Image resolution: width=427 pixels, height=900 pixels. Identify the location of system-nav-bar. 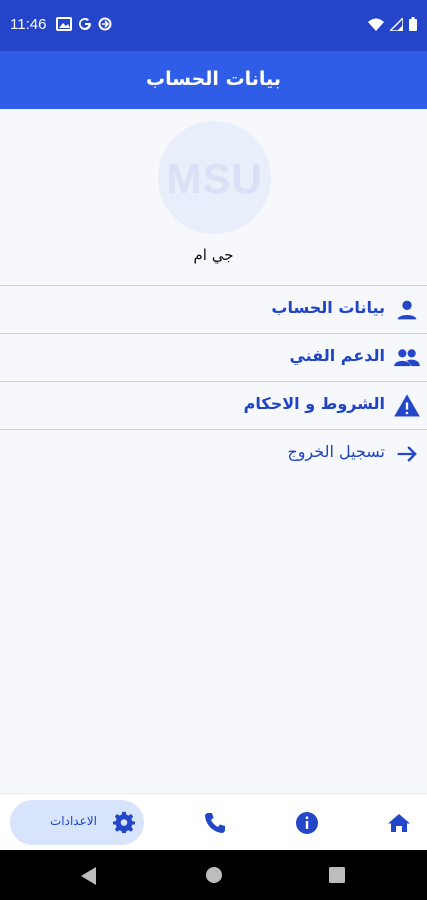
(213, 875).